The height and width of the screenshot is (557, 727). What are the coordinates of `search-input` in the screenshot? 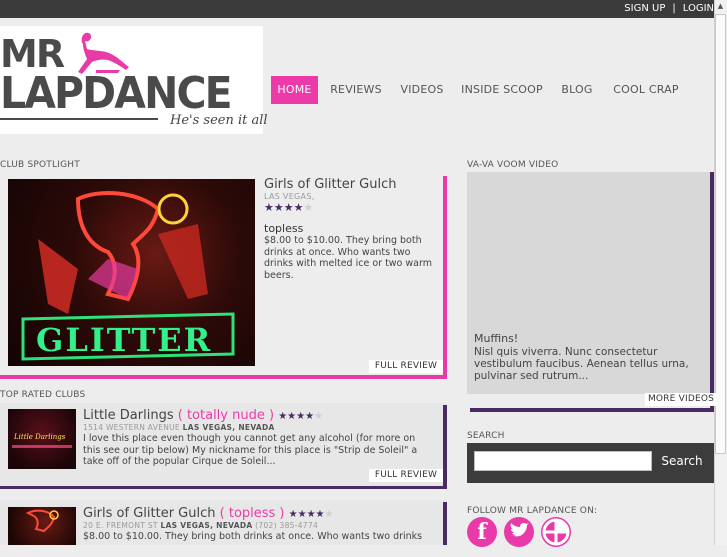 It's located at (563, 461).